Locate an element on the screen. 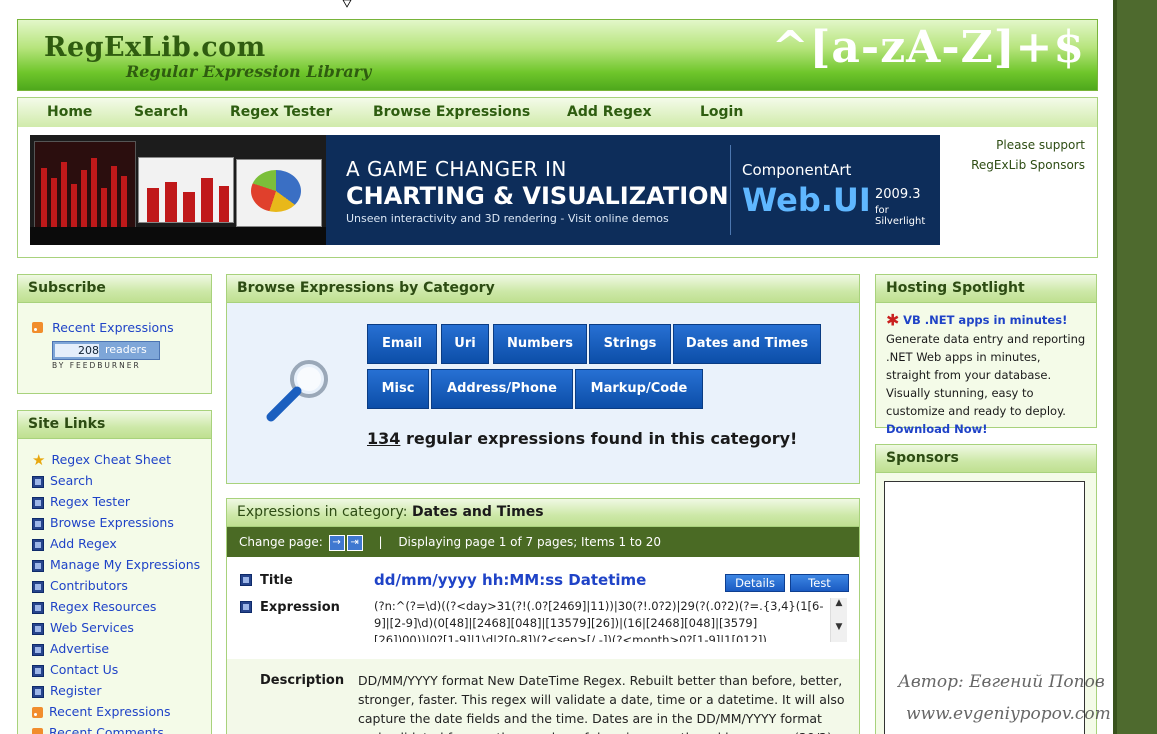 The width and height of the screenshot is (1157, 734). expression-title-link: dd/mm/yyyy hh:MM:ss Datetime is located at coordinates (510, 580).